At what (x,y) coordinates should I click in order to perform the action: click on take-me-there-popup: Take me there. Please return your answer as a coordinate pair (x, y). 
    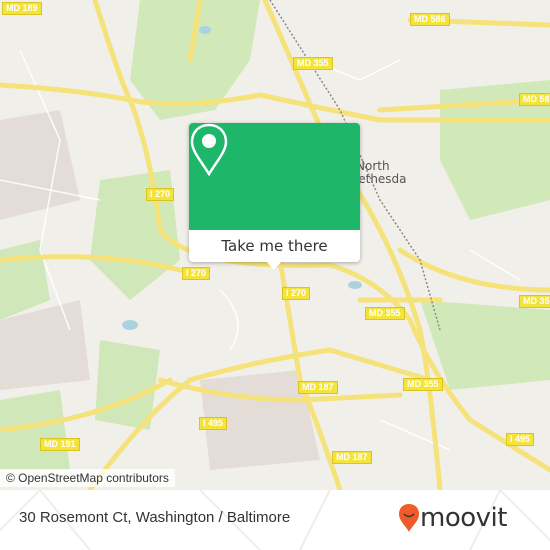
    Looking at the image, I should click on (274, 196).